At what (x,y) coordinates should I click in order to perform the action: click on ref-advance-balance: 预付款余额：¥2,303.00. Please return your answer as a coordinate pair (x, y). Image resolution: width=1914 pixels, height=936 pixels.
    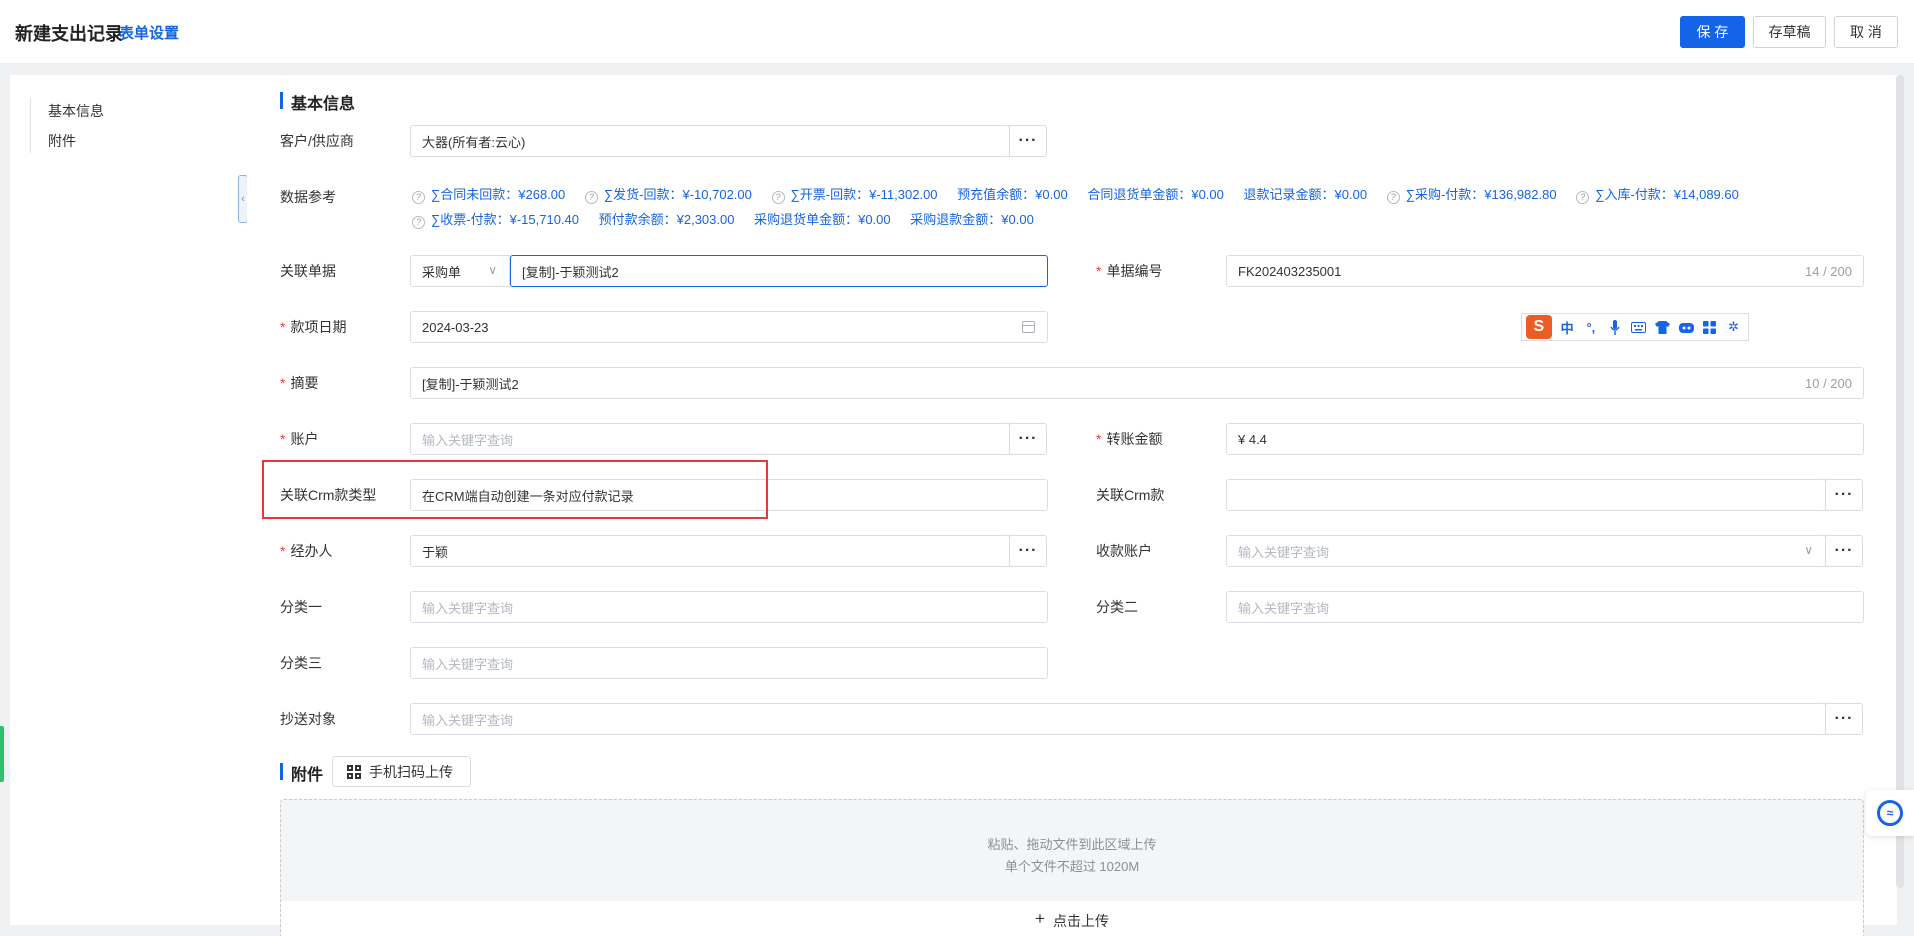
    Looking at the image, I should click on (666, 219).